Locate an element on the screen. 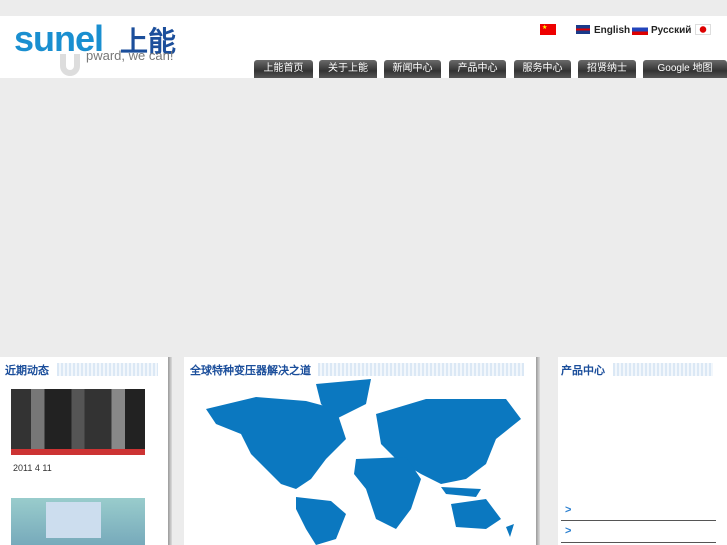  uk-flag-icon is located at coordinates (583, 29).